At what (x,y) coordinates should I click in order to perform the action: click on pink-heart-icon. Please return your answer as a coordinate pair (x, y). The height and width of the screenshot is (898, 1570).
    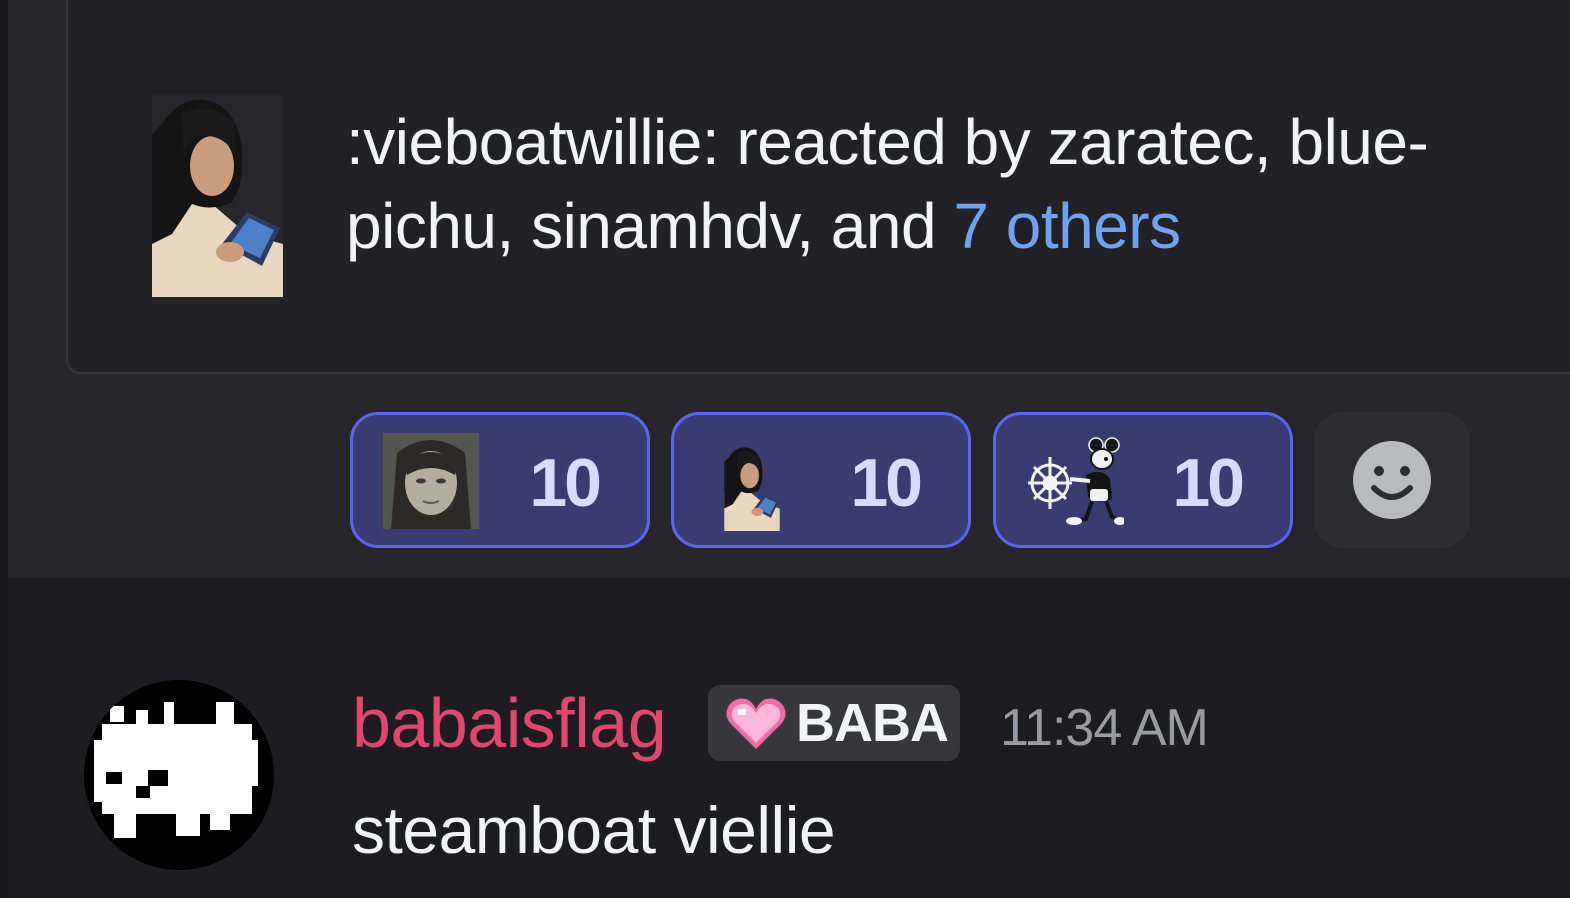
    Looking at the image, I should click on (756, 723).